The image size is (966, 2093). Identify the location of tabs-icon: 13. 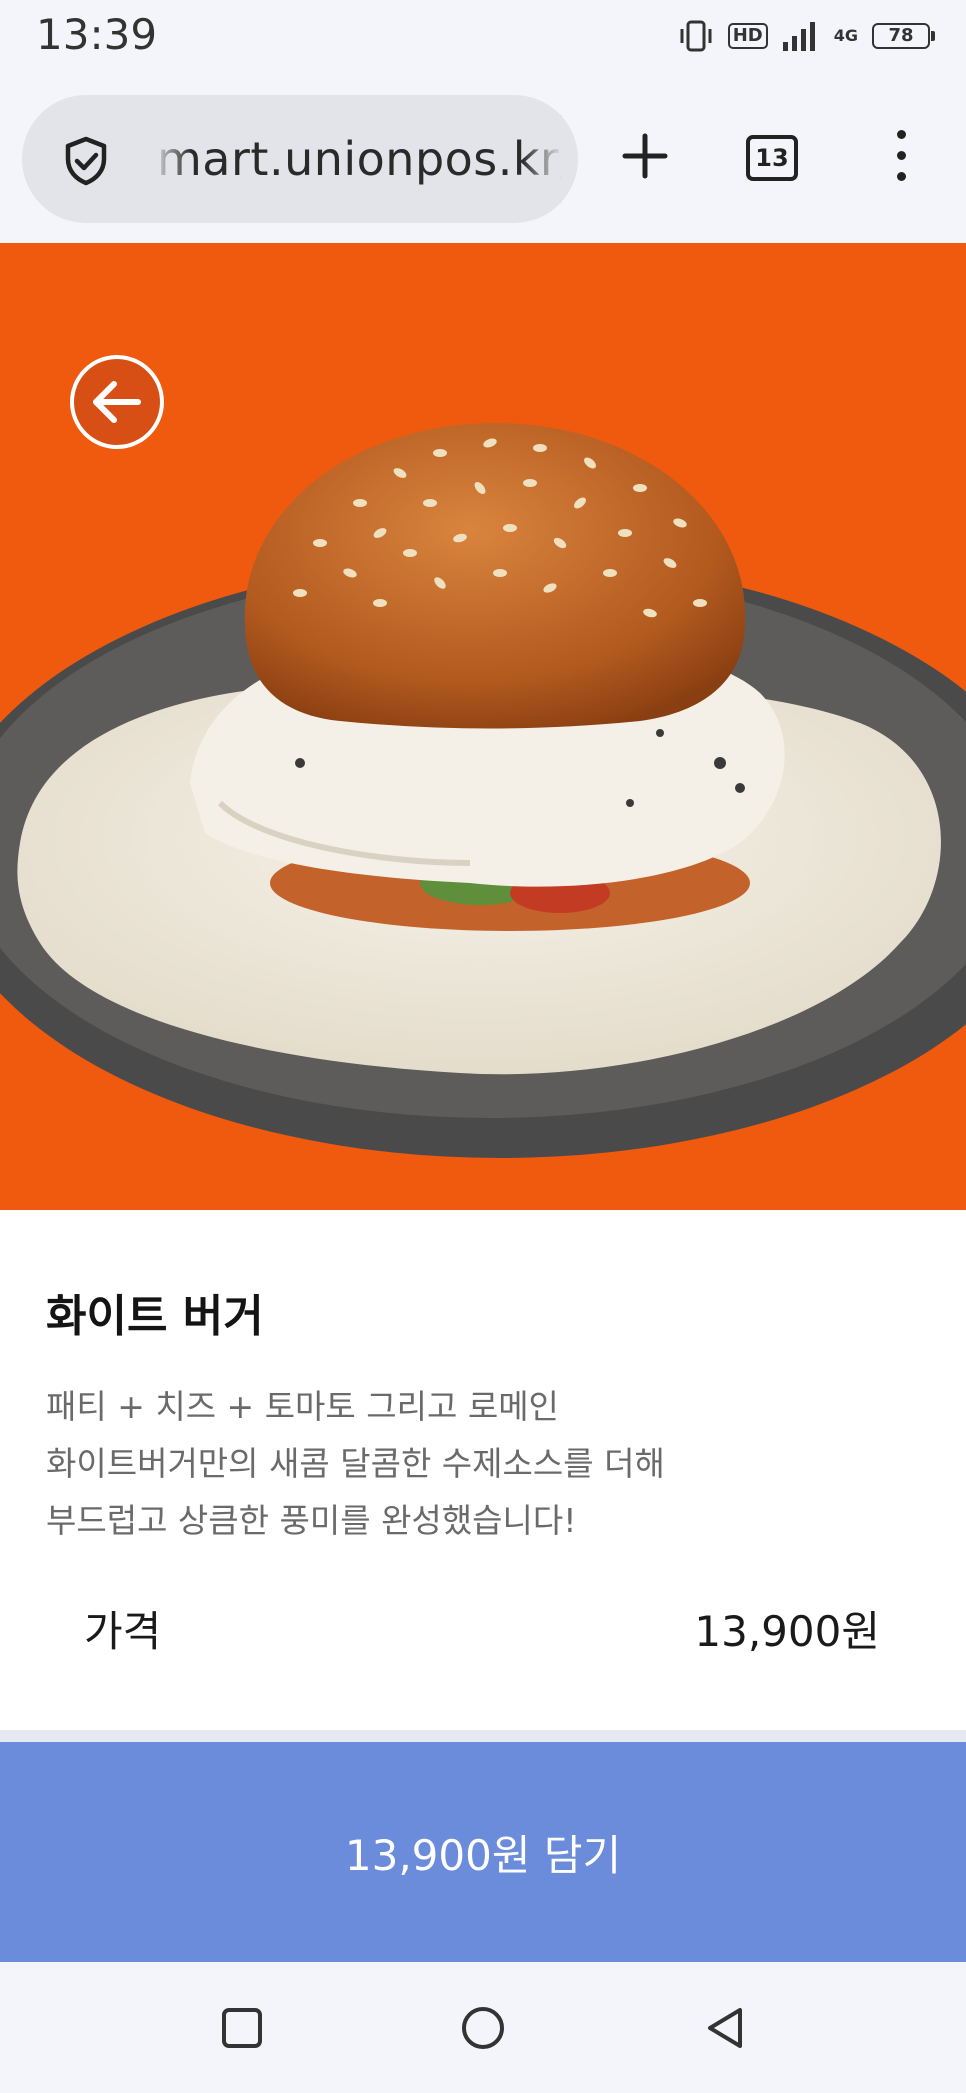
(772, 158).